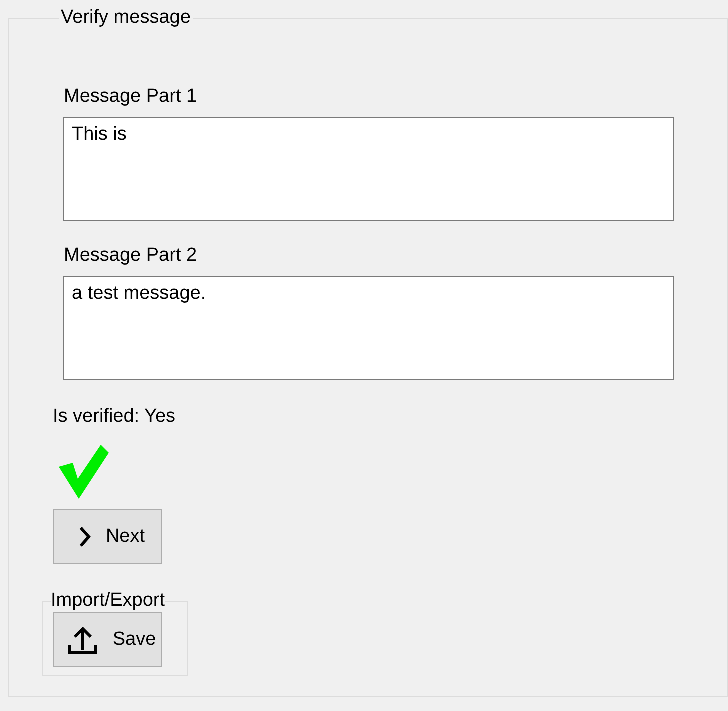  Describe the element at coordinates (107, 639) in the screenshot. I see `save-button: Save` at that location.